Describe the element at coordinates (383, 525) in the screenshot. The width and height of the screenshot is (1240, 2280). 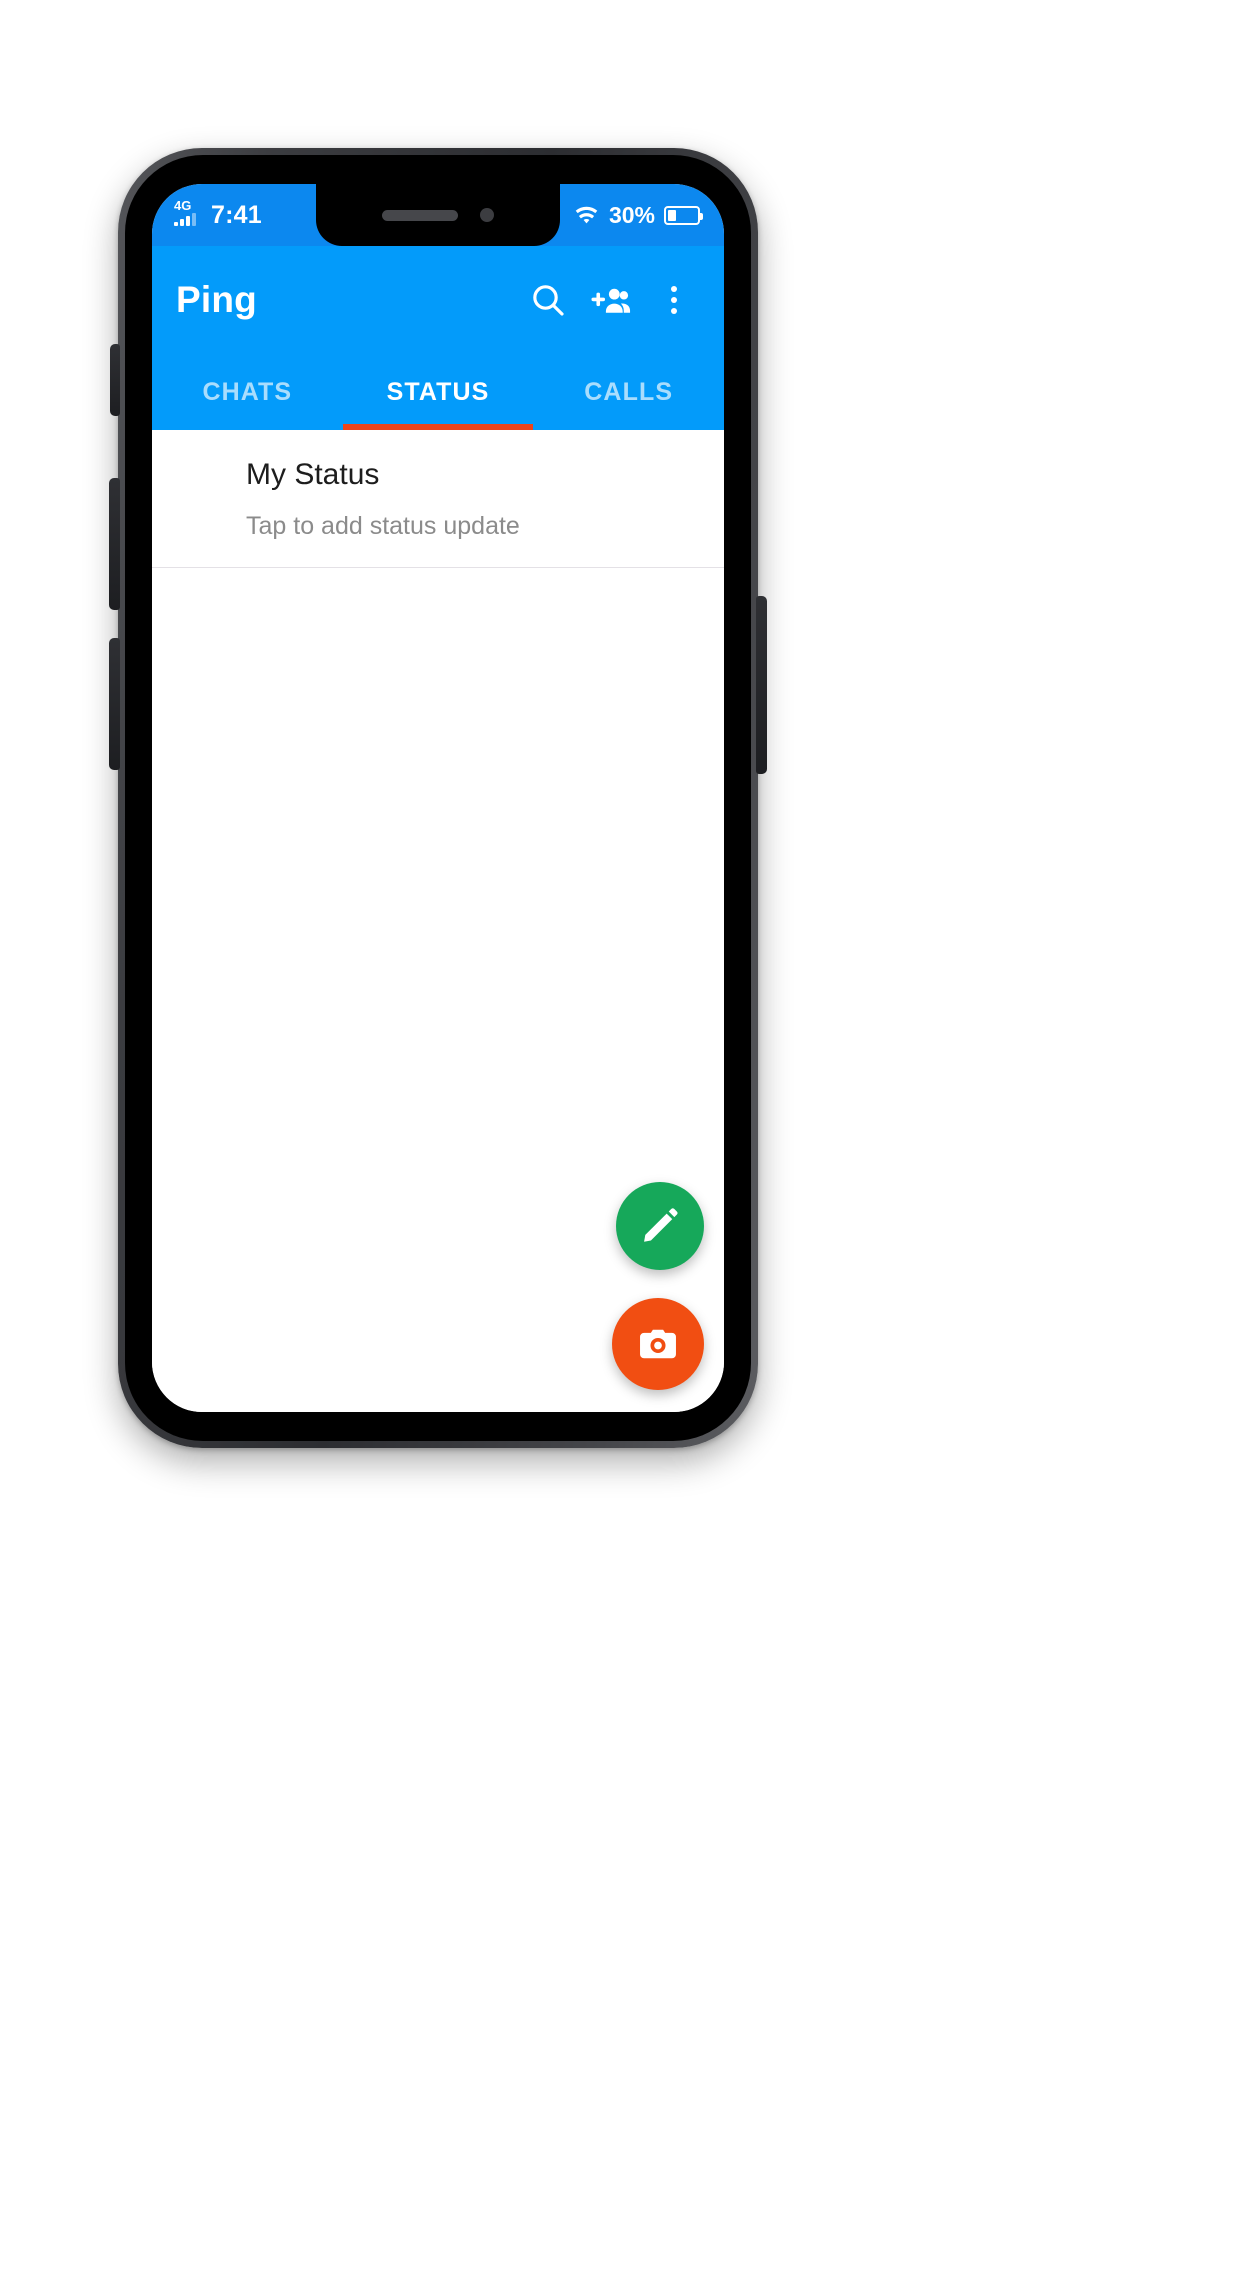
I see `my-status-subtitle: Tap to add status update` at that location.